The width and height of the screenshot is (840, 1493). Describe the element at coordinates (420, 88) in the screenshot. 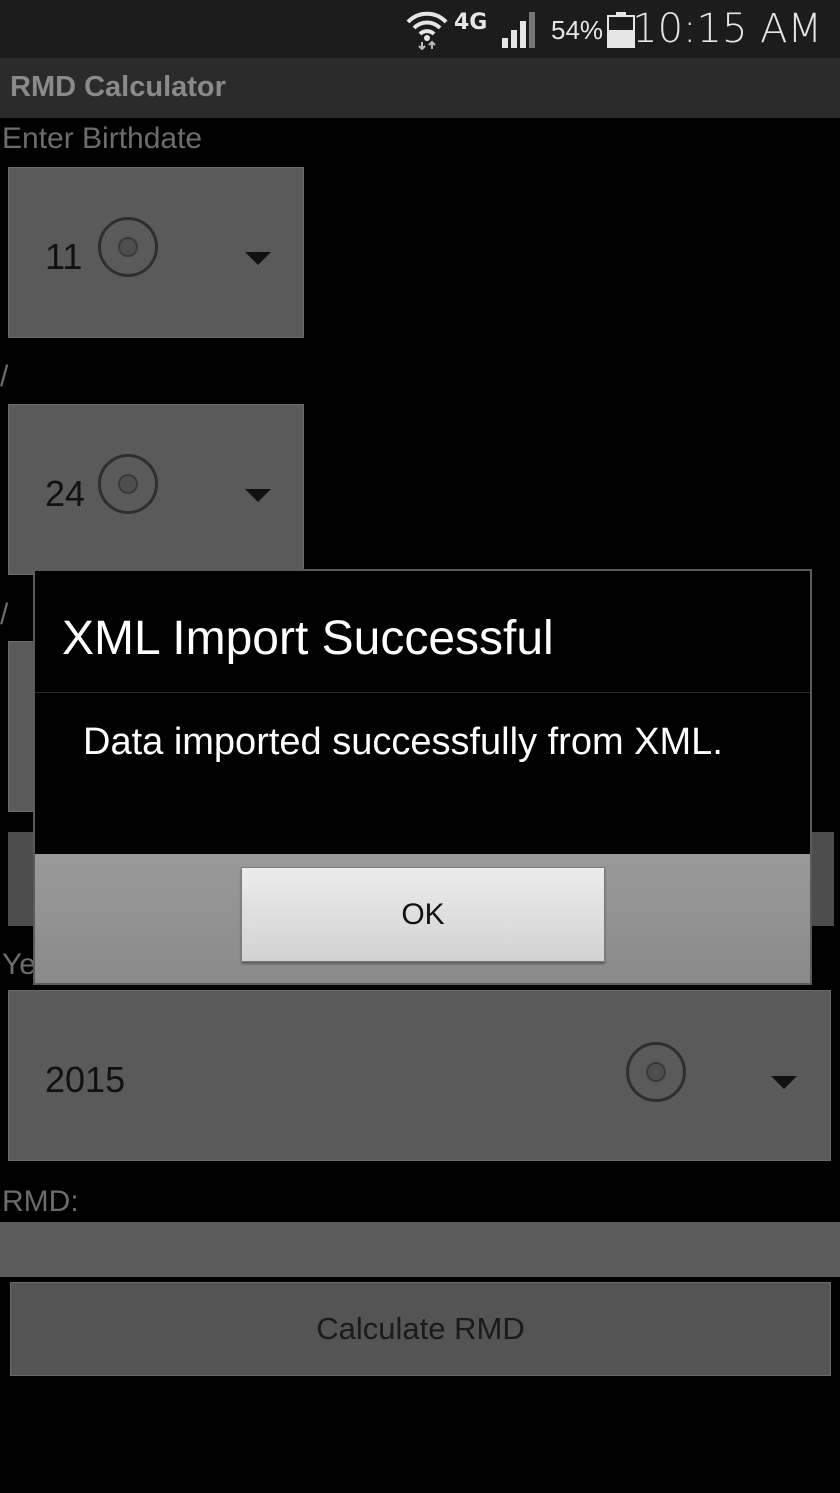

I see `action-bar: RMD Calculator` at that location.